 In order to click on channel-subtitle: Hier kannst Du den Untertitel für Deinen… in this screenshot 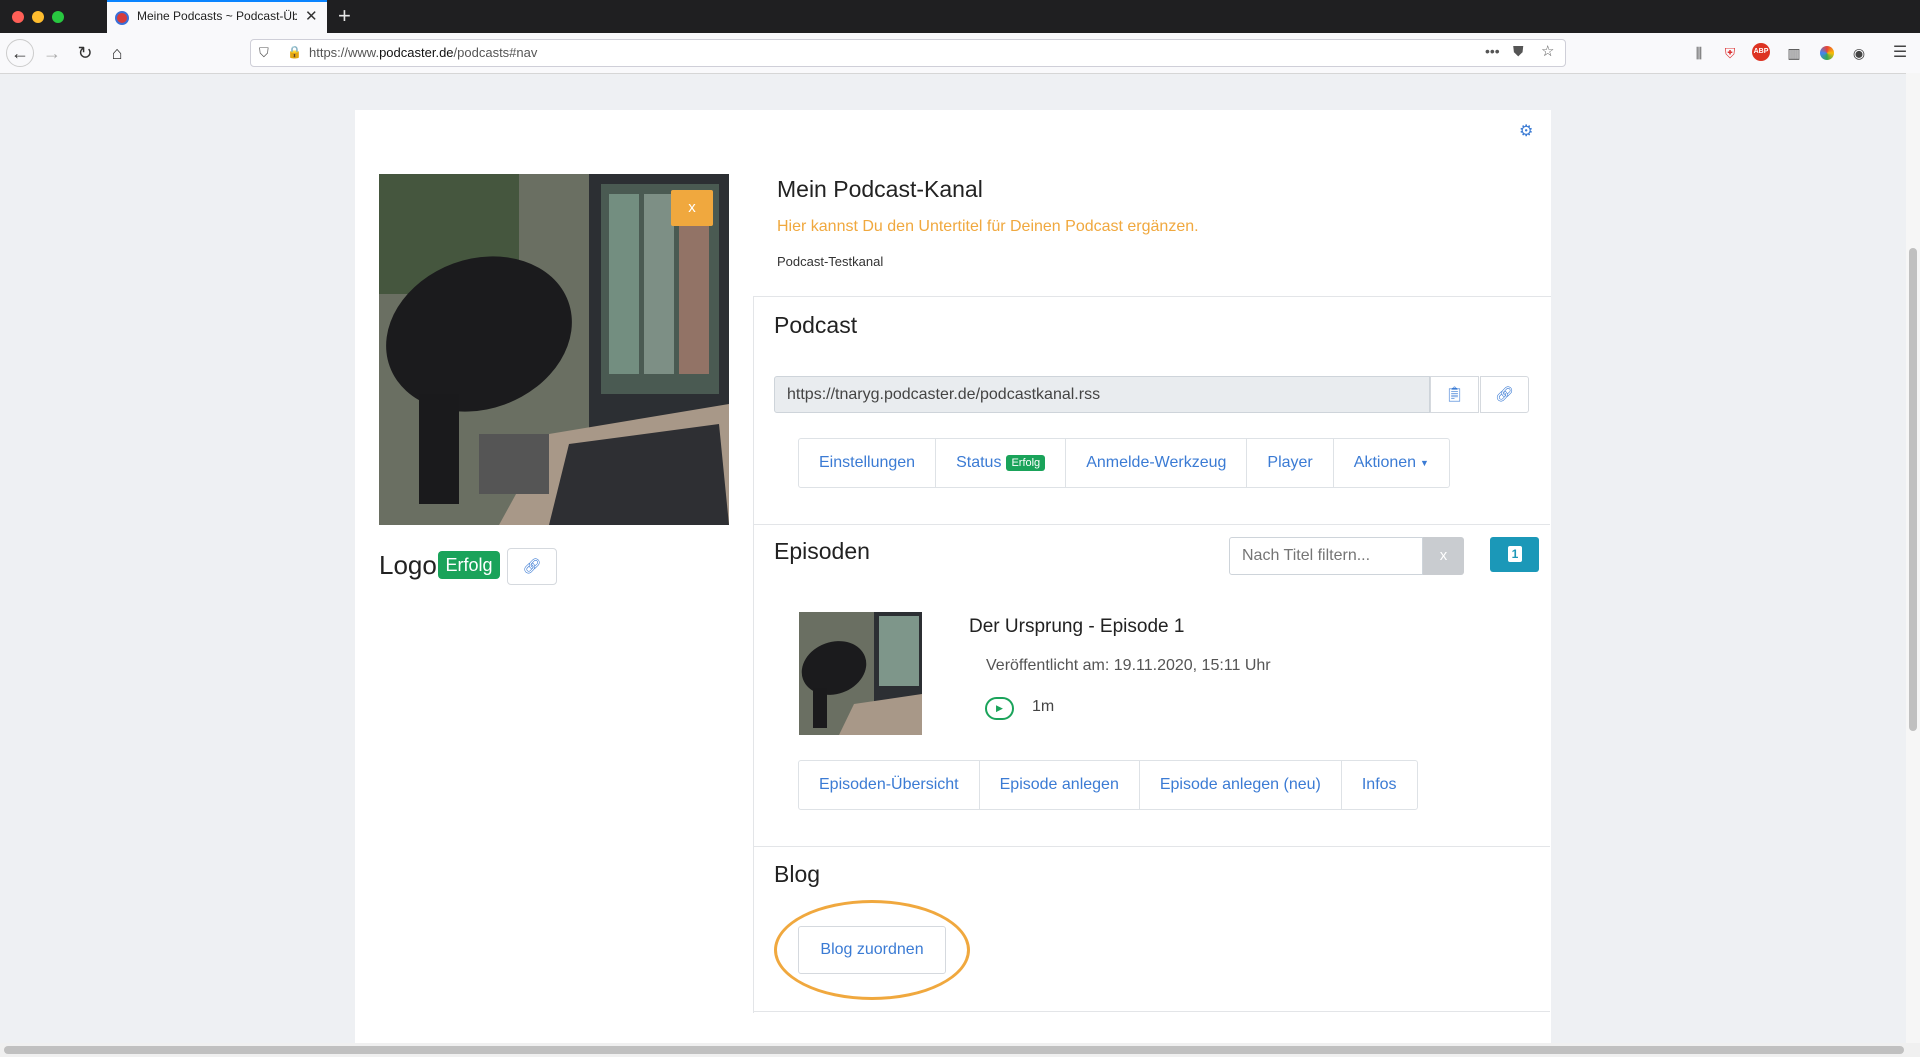, I will do `click(988, 227)`.